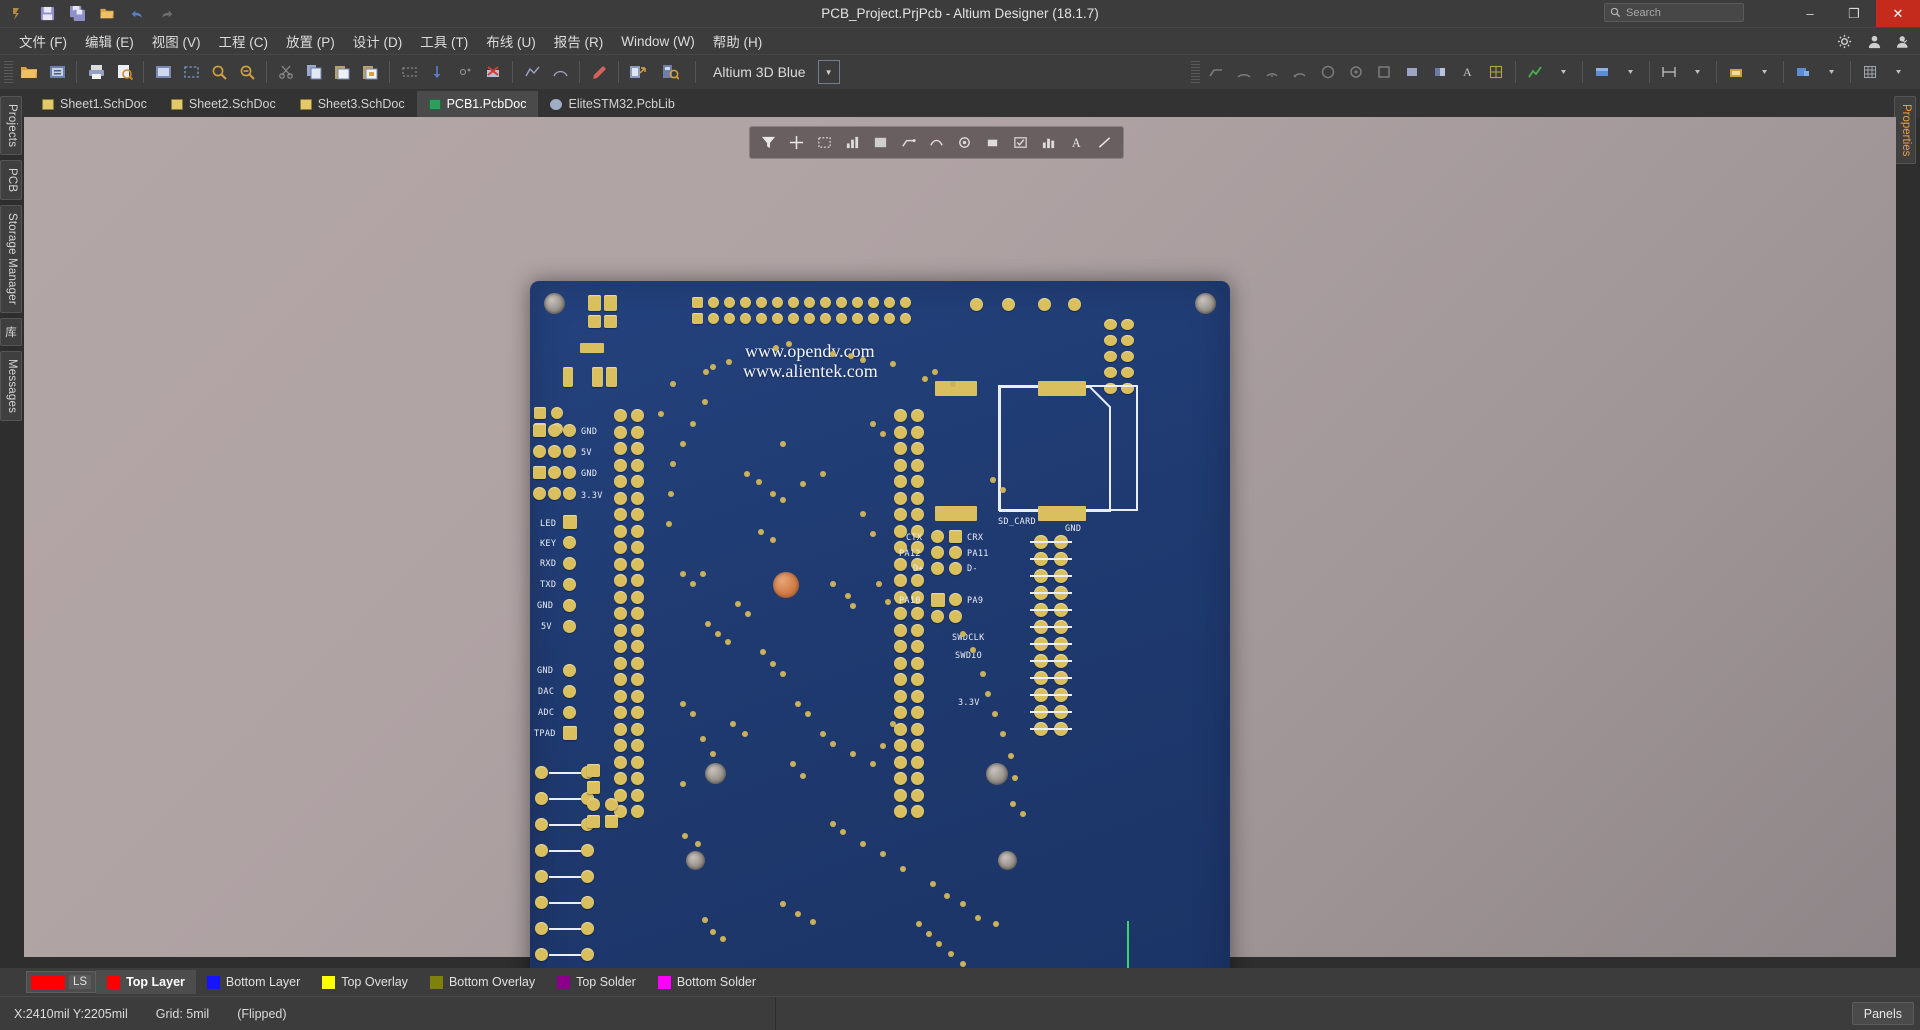  I want to click on paste-icon, so click(342, 72).